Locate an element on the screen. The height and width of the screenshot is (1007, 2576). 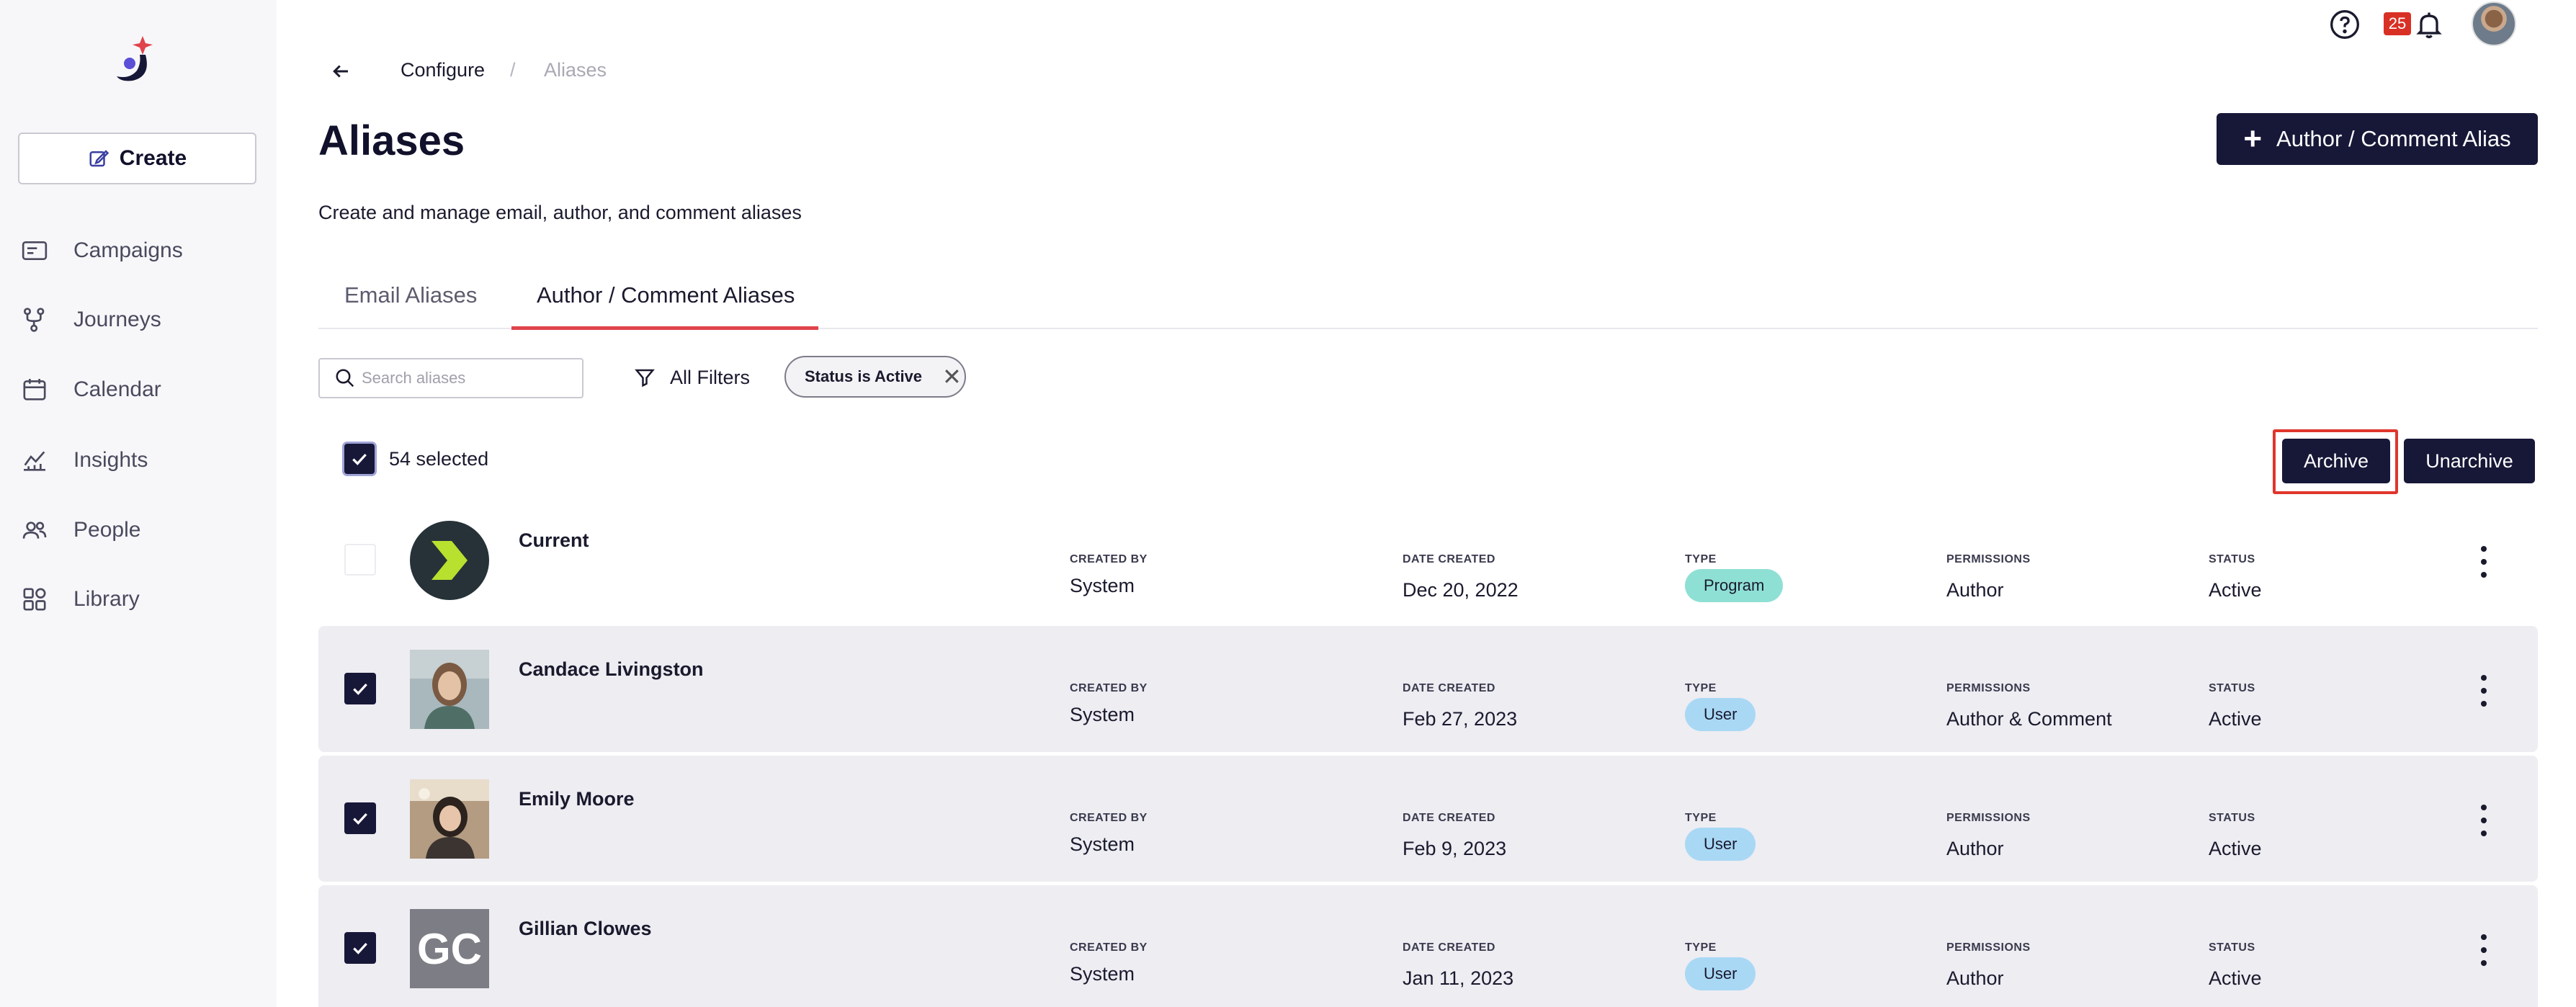
date-created-value: Jan 11, 2023 is located at coordinates (1458, 978).